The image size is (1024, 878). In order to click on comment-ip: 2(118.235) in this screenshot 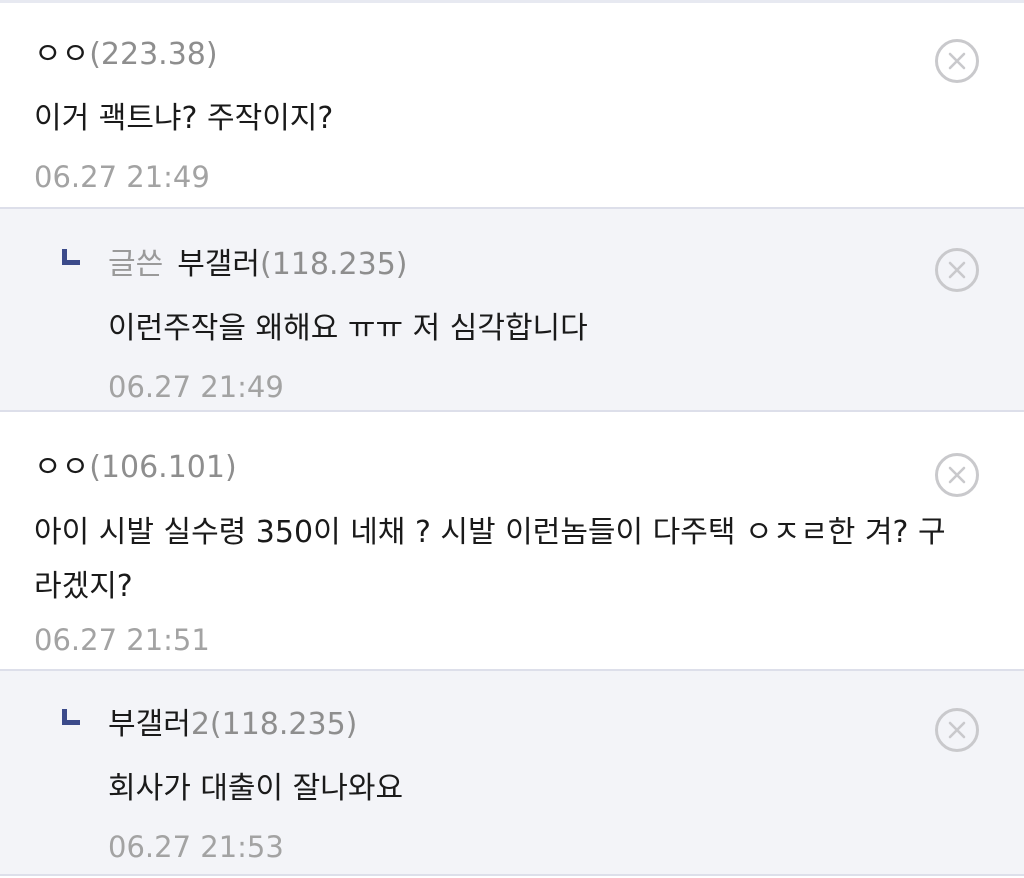, I will do `click(274, 724)`.